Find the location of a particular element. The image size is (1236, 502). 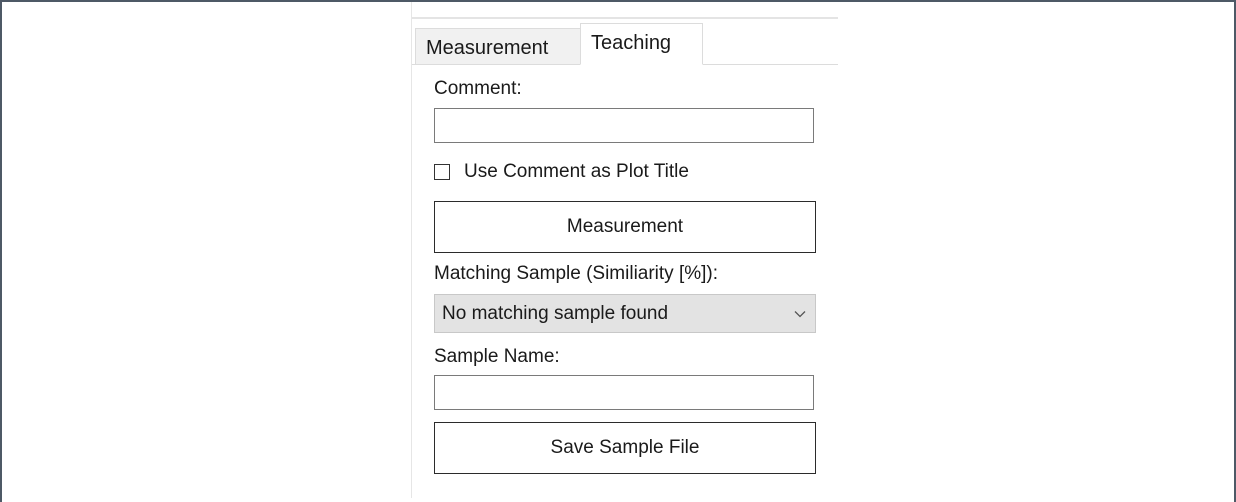

matching-sample-value: No matching sample found is located at coordinates (555, 313).